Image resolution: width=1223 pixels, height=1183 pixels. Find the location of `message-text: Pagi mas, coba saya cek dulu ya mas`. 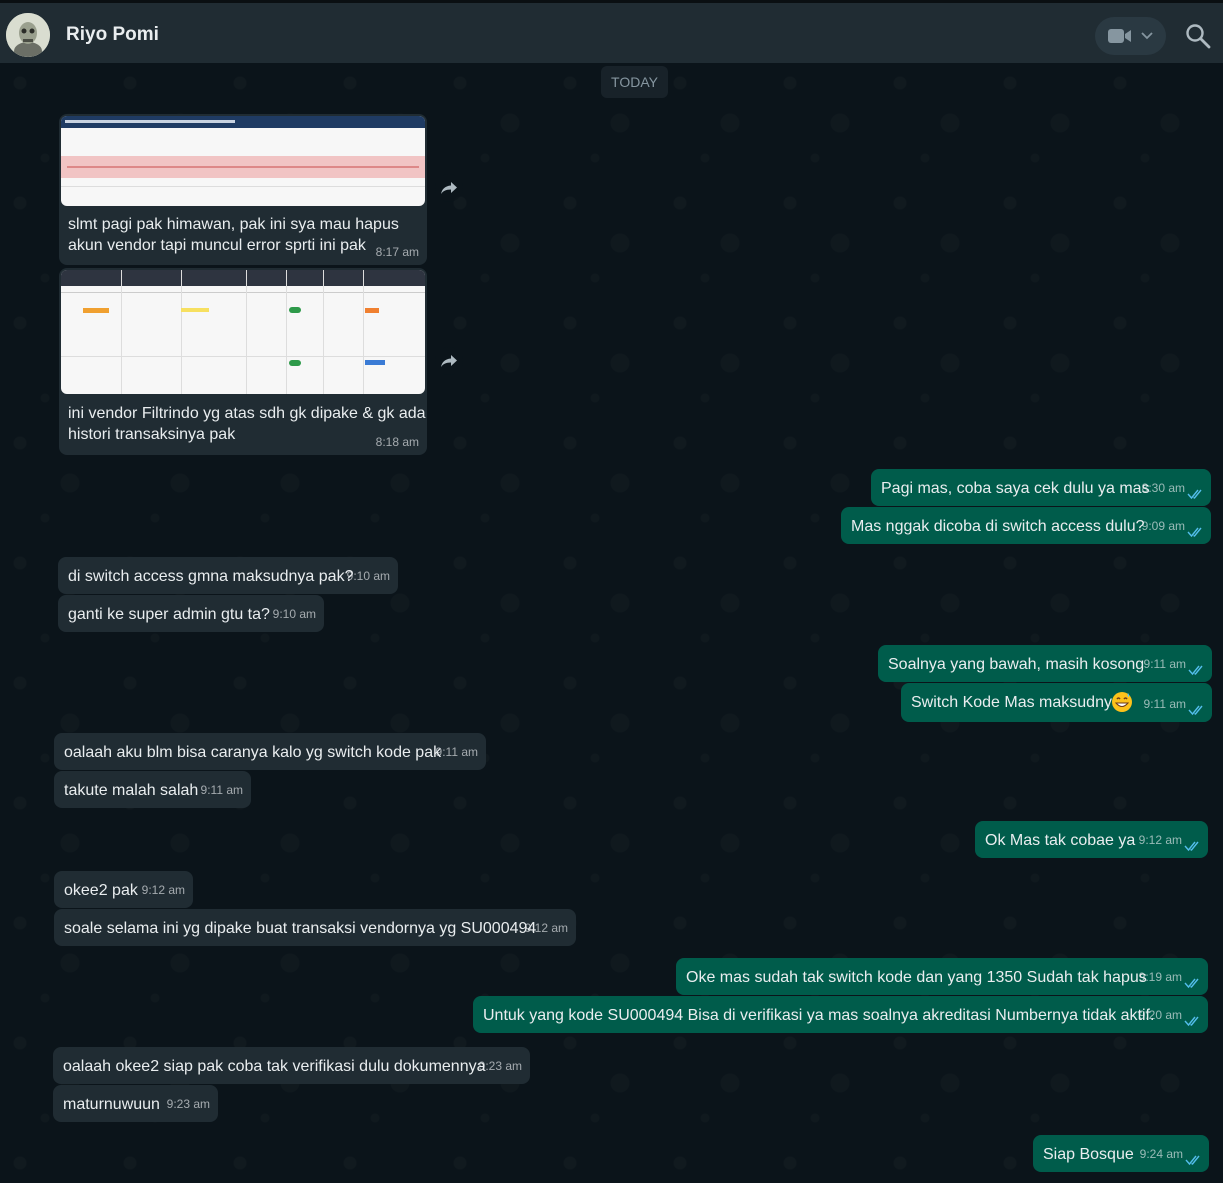

message-text: Pagi mas, coba saya cek dulu ya mas is located at coordinates (1015, 488).